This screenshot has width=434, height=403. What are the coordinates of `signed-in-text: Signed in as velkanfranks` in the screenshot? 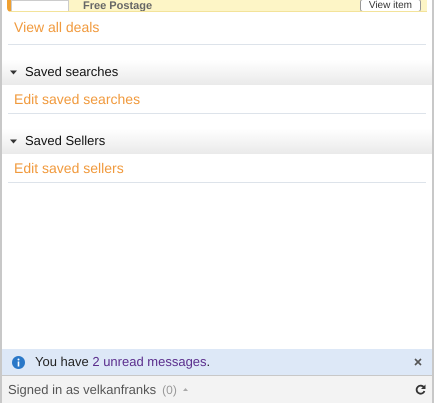 It's located at (82, 389).